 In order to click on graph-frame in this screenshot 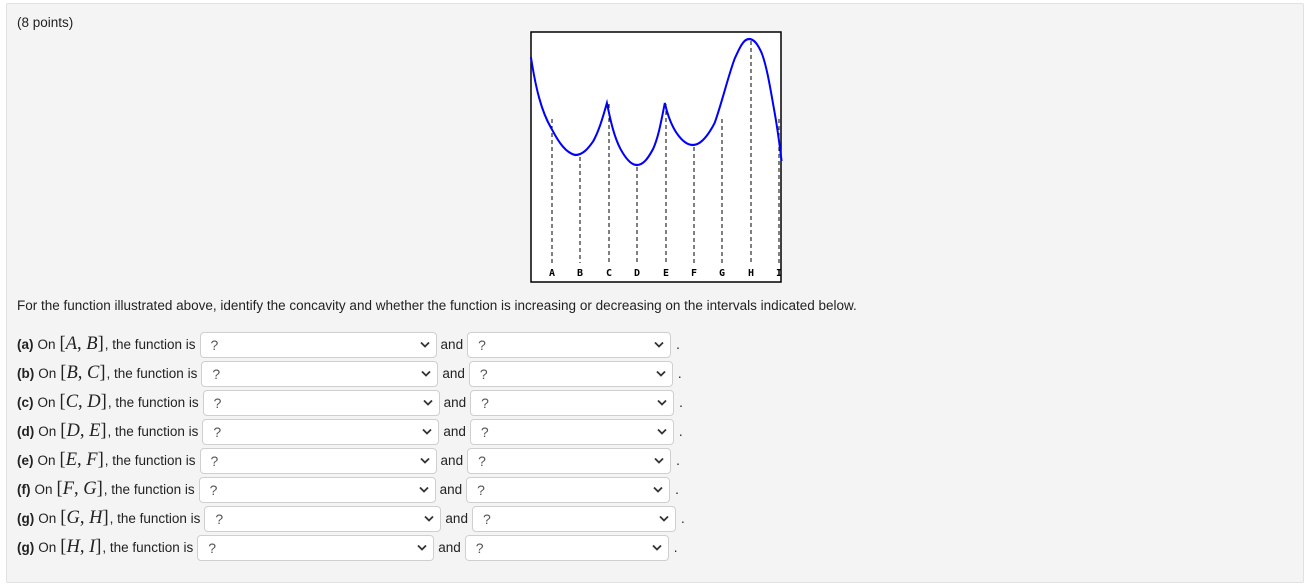, I will do `click(656, 157)`.